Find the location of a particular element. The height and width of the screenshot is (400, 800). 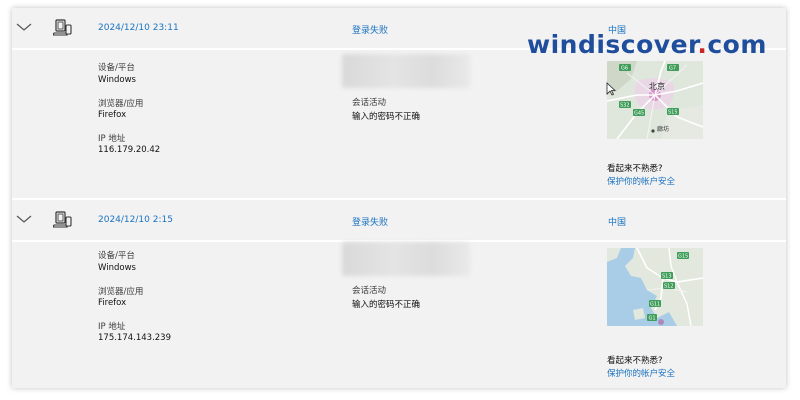

location-map: G6 G7 S15 G45 S32 北京 廊坊 is located at coordinates (655, 100).